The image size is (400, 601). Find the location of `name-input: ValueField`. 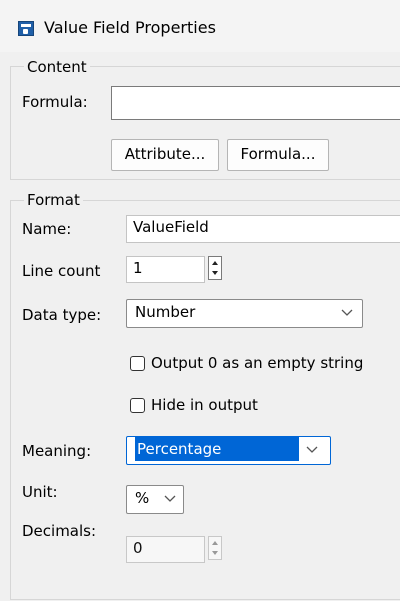

name-input: ValueField is located at coordinates (263, 229).